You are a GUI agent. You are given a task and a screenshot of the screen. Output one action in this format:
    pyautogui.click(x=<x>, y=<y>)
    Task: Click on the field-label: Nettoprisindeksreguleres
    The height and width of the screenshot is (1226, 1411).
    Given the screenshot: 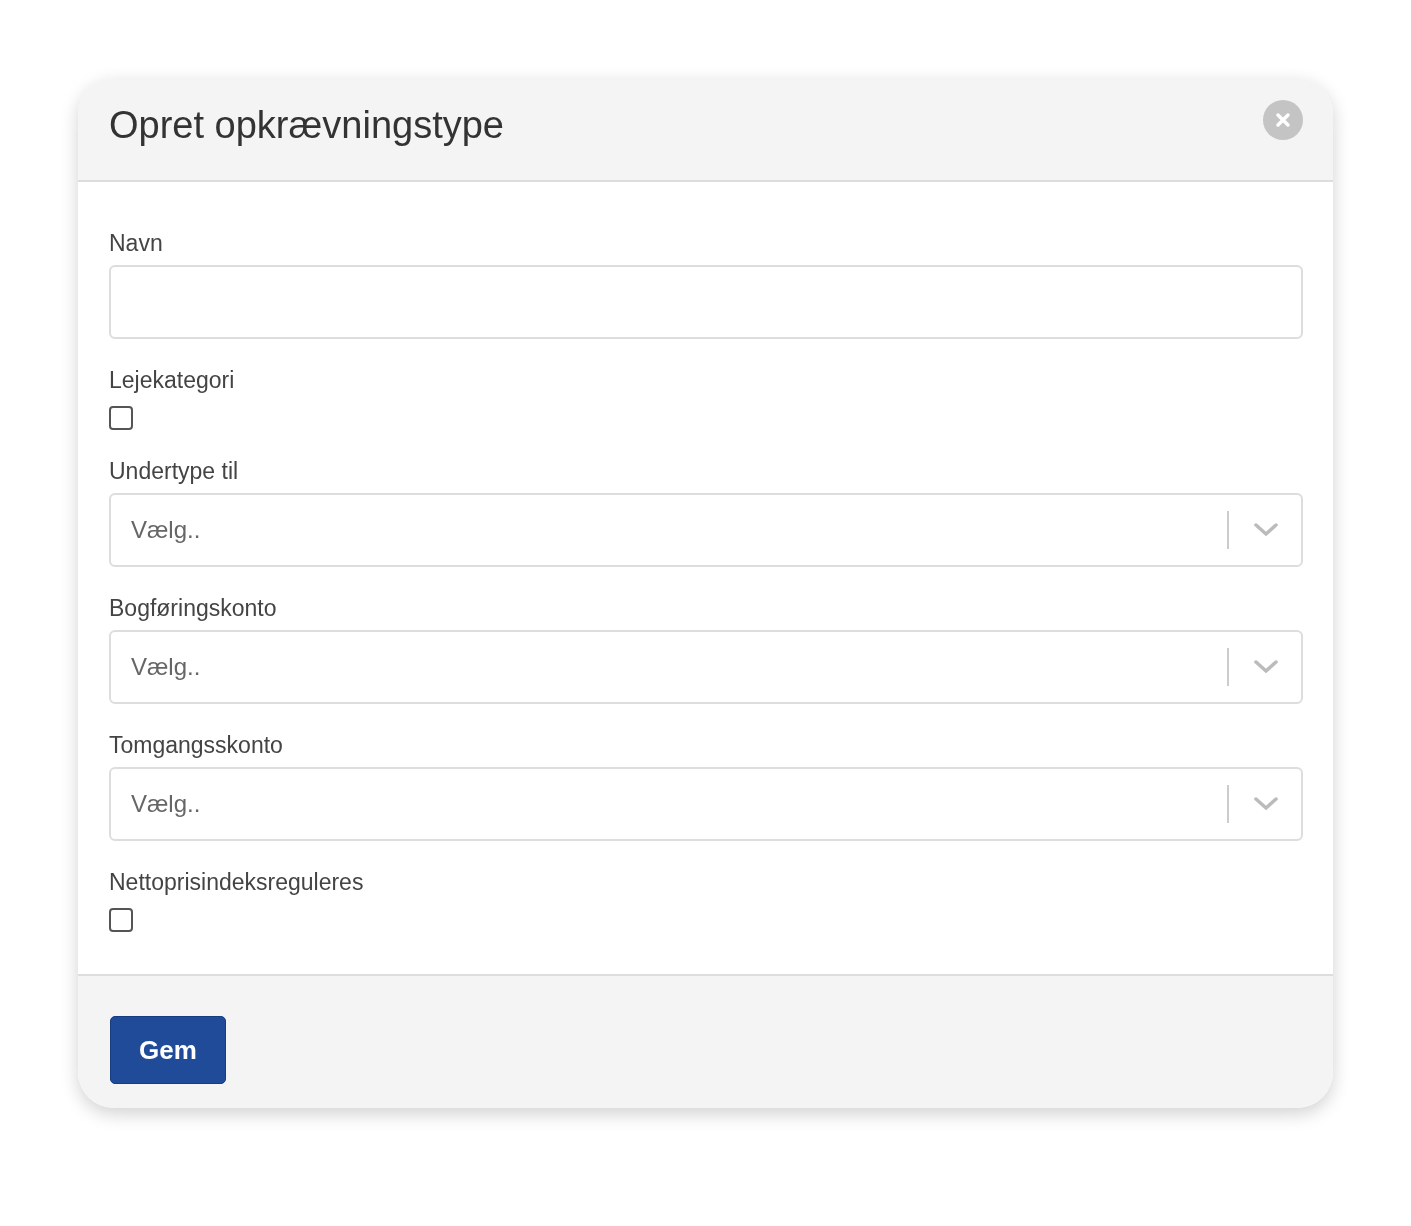 What is the action you would take?
    pyautogui.click(x=237, y=882)
    